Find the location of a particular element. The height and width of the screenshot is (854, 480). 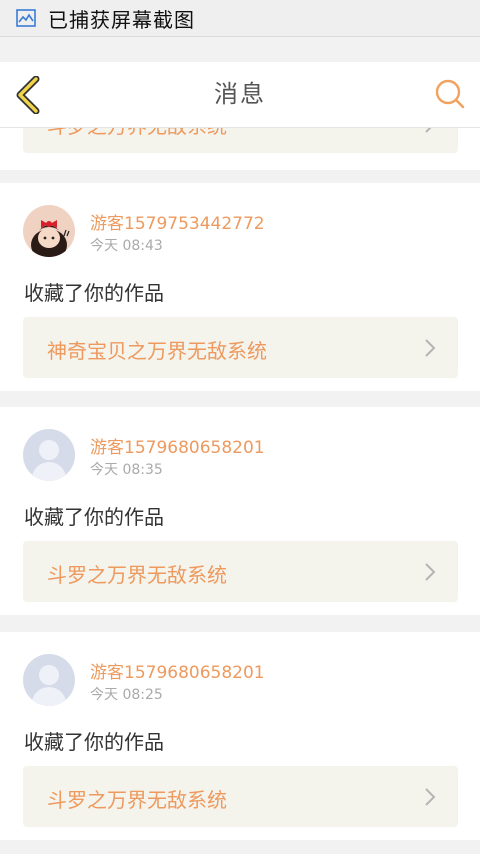

page-title: 消息 is located at coordinates (240, 94).